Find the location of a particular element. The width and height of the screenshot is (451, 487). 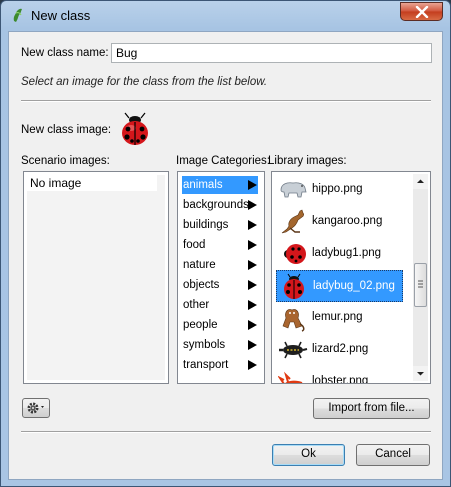

class-name-input: Bug is located at coordinates (271, 53).